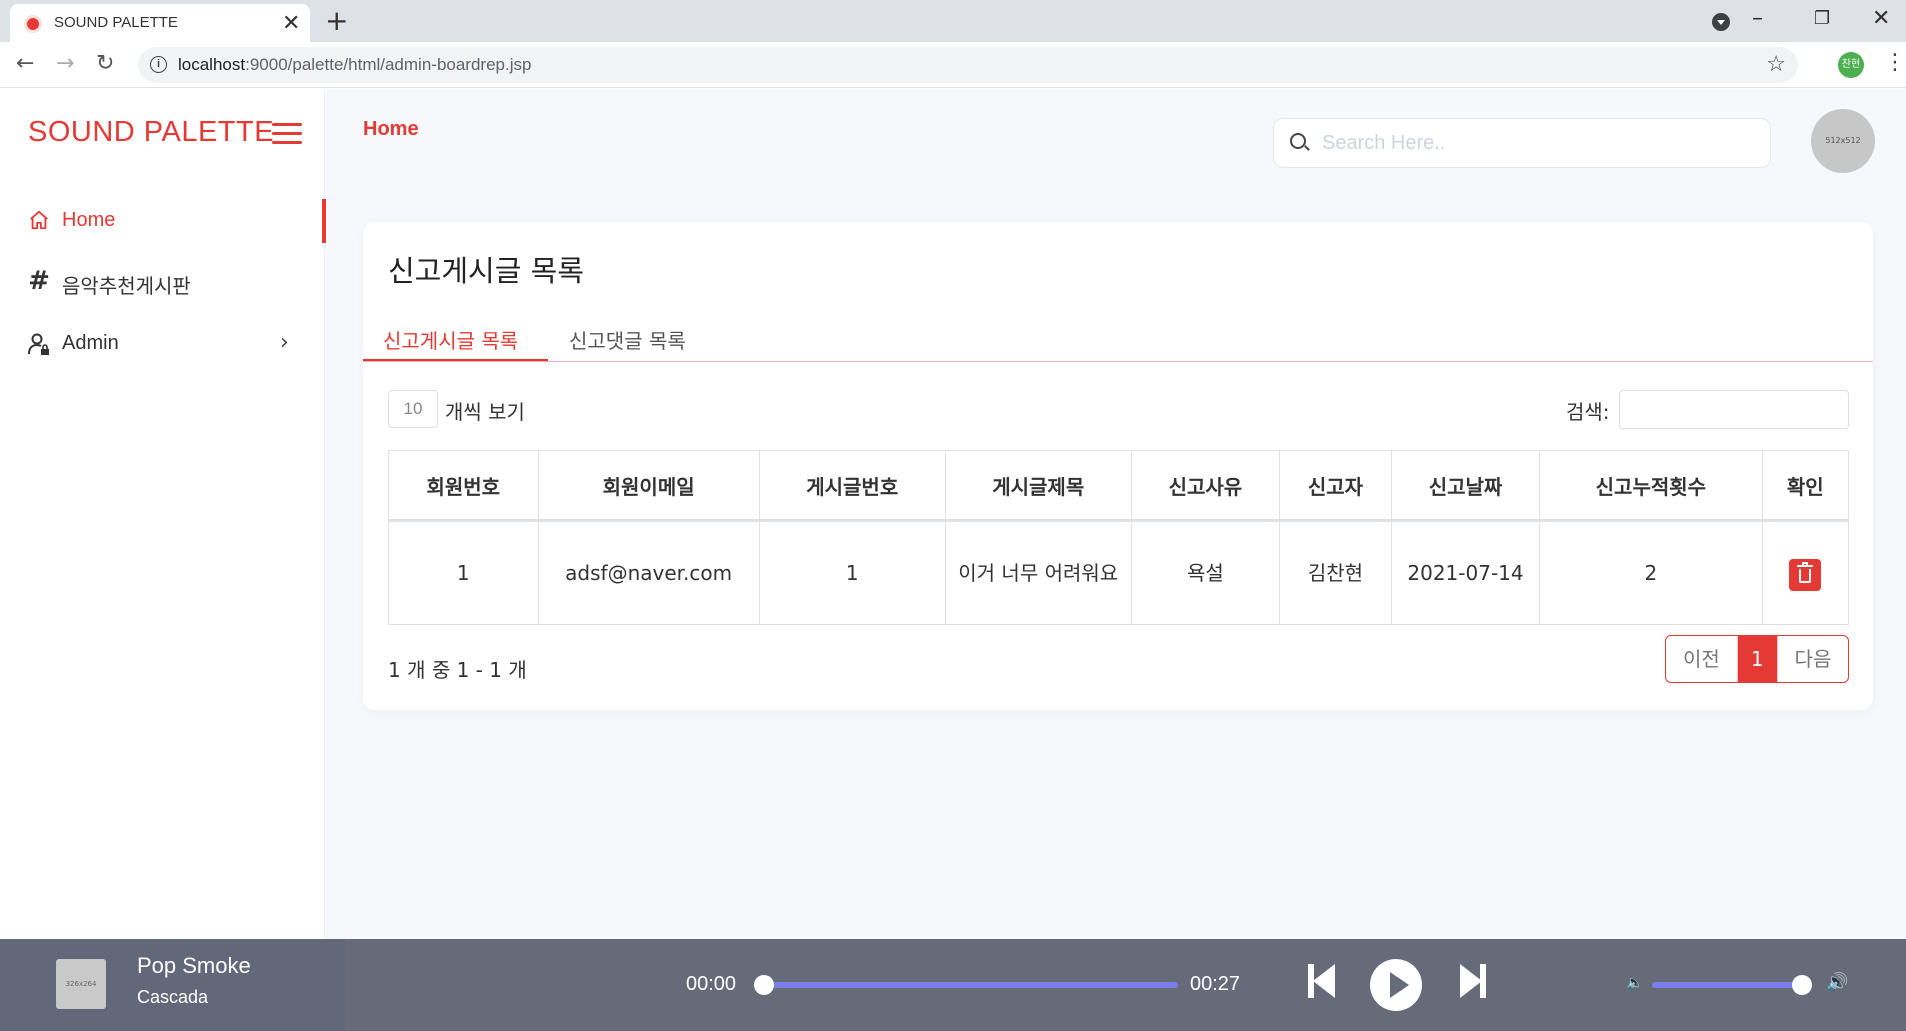 The image size is (1906, 1031). I want to click on column-header: 신고날짜, so click(1465, 486).